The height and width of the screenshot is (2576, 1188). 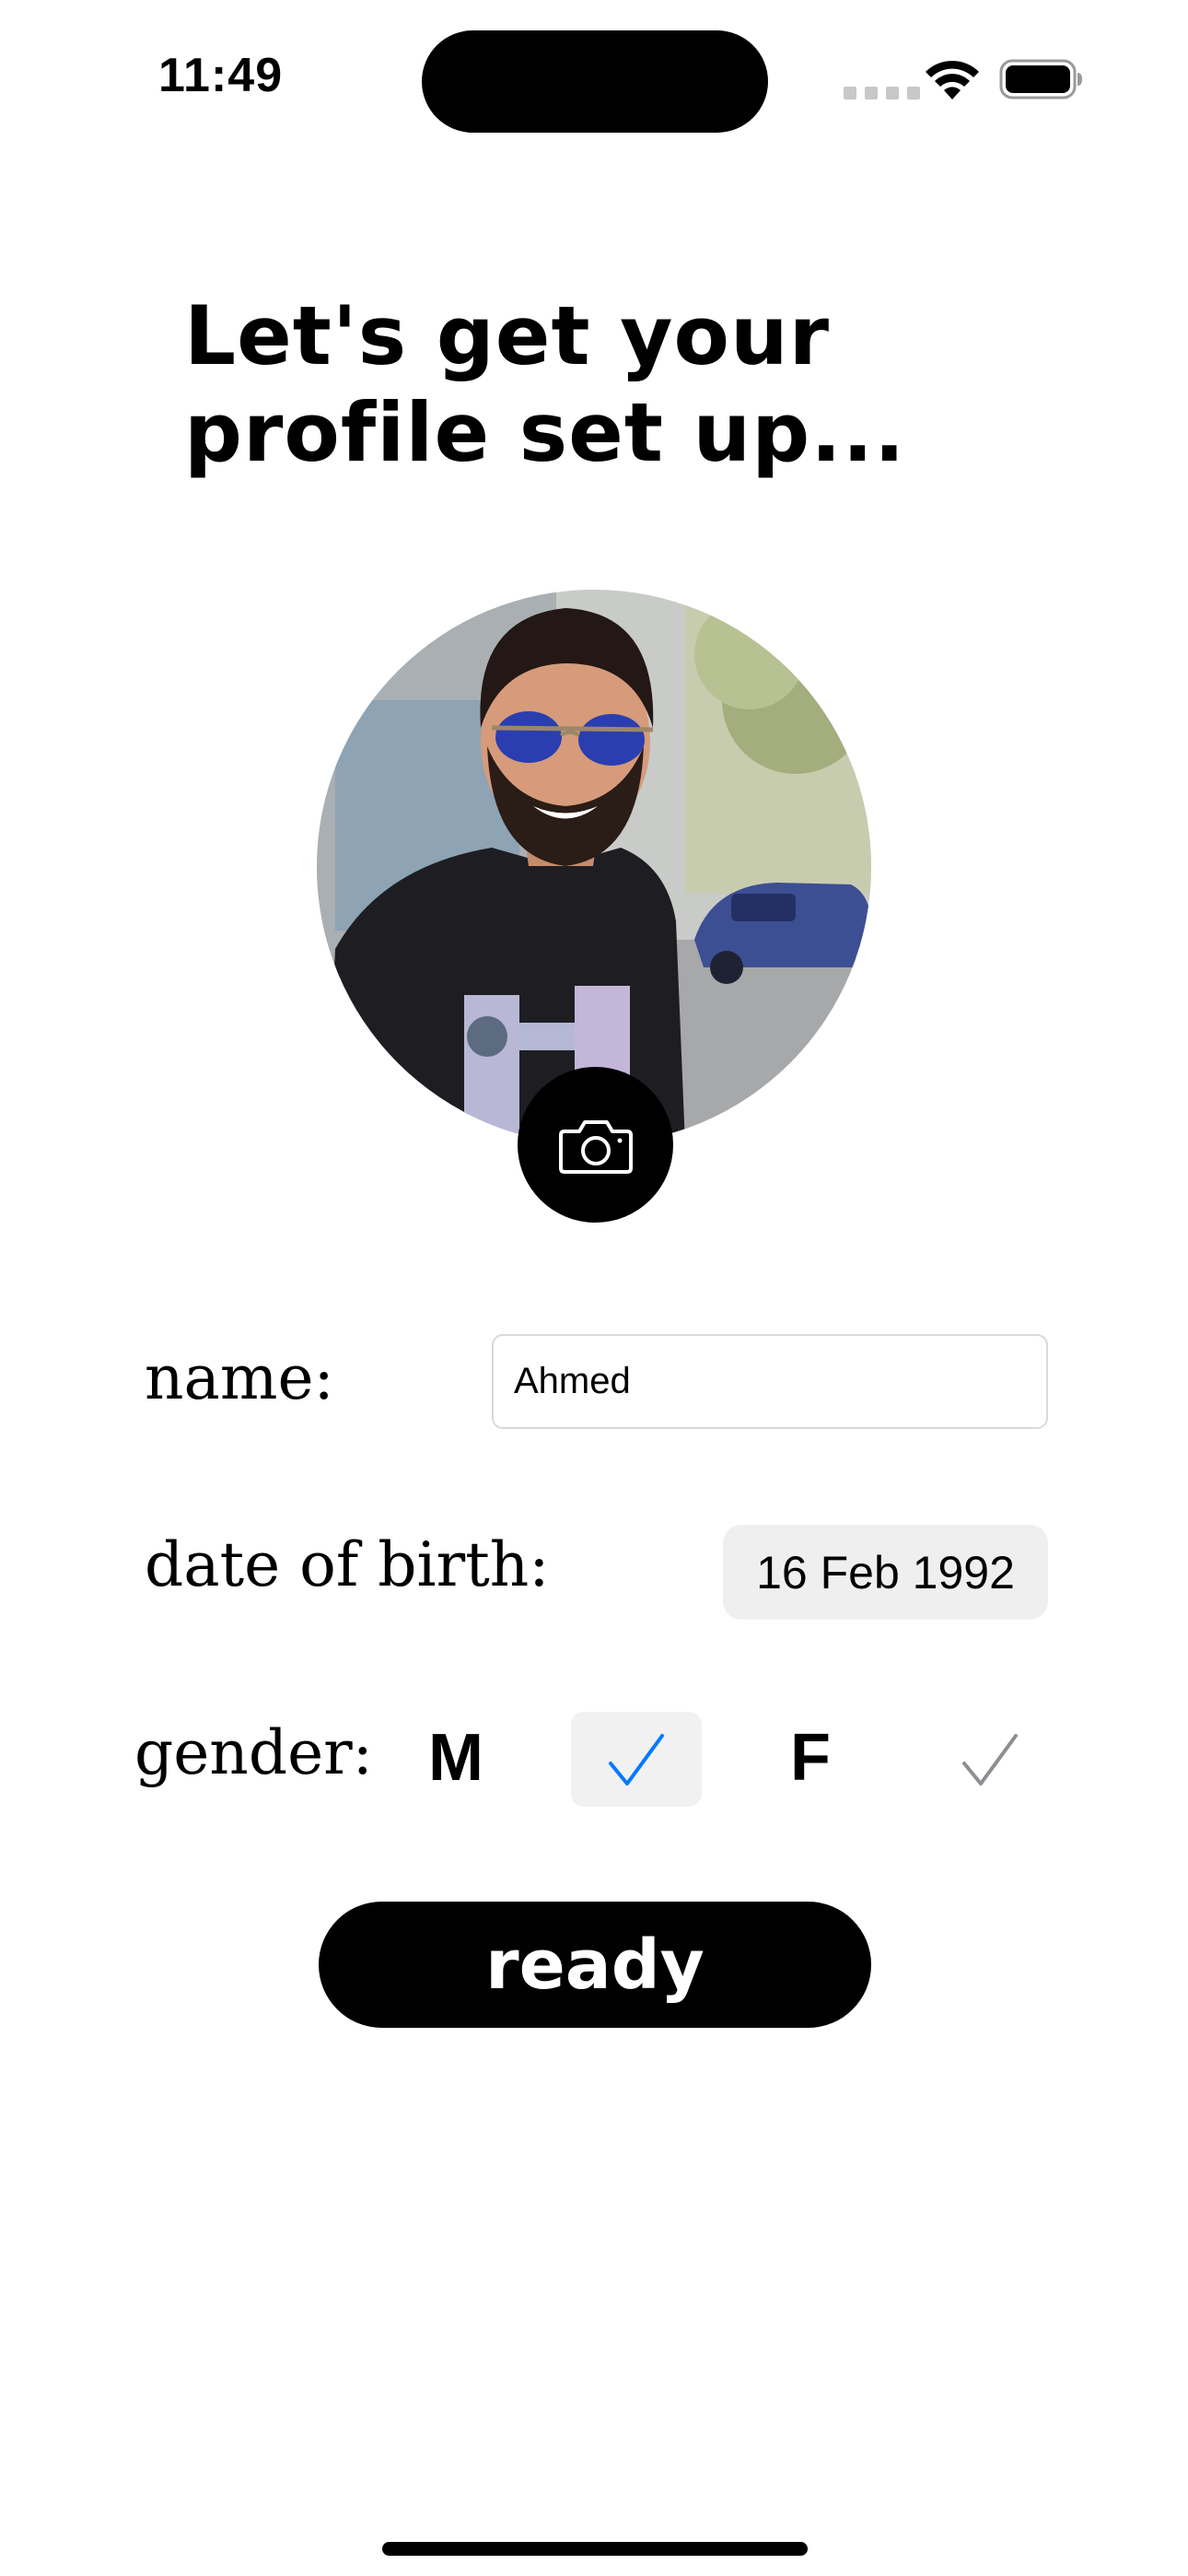 I want to click on dob-date-picker: 16 Feb 1992, so click(x=886, y=1572).